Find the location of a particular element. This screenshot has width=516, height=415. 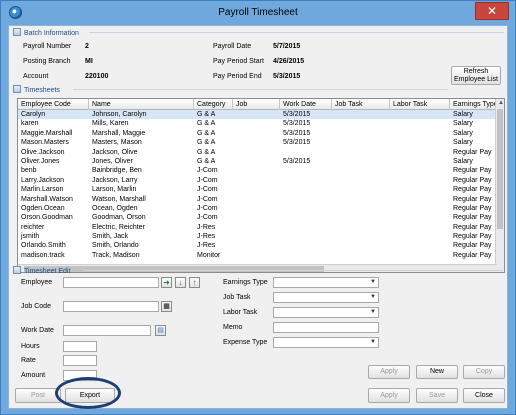

column-header: Name is located at coordinates (141, 104).